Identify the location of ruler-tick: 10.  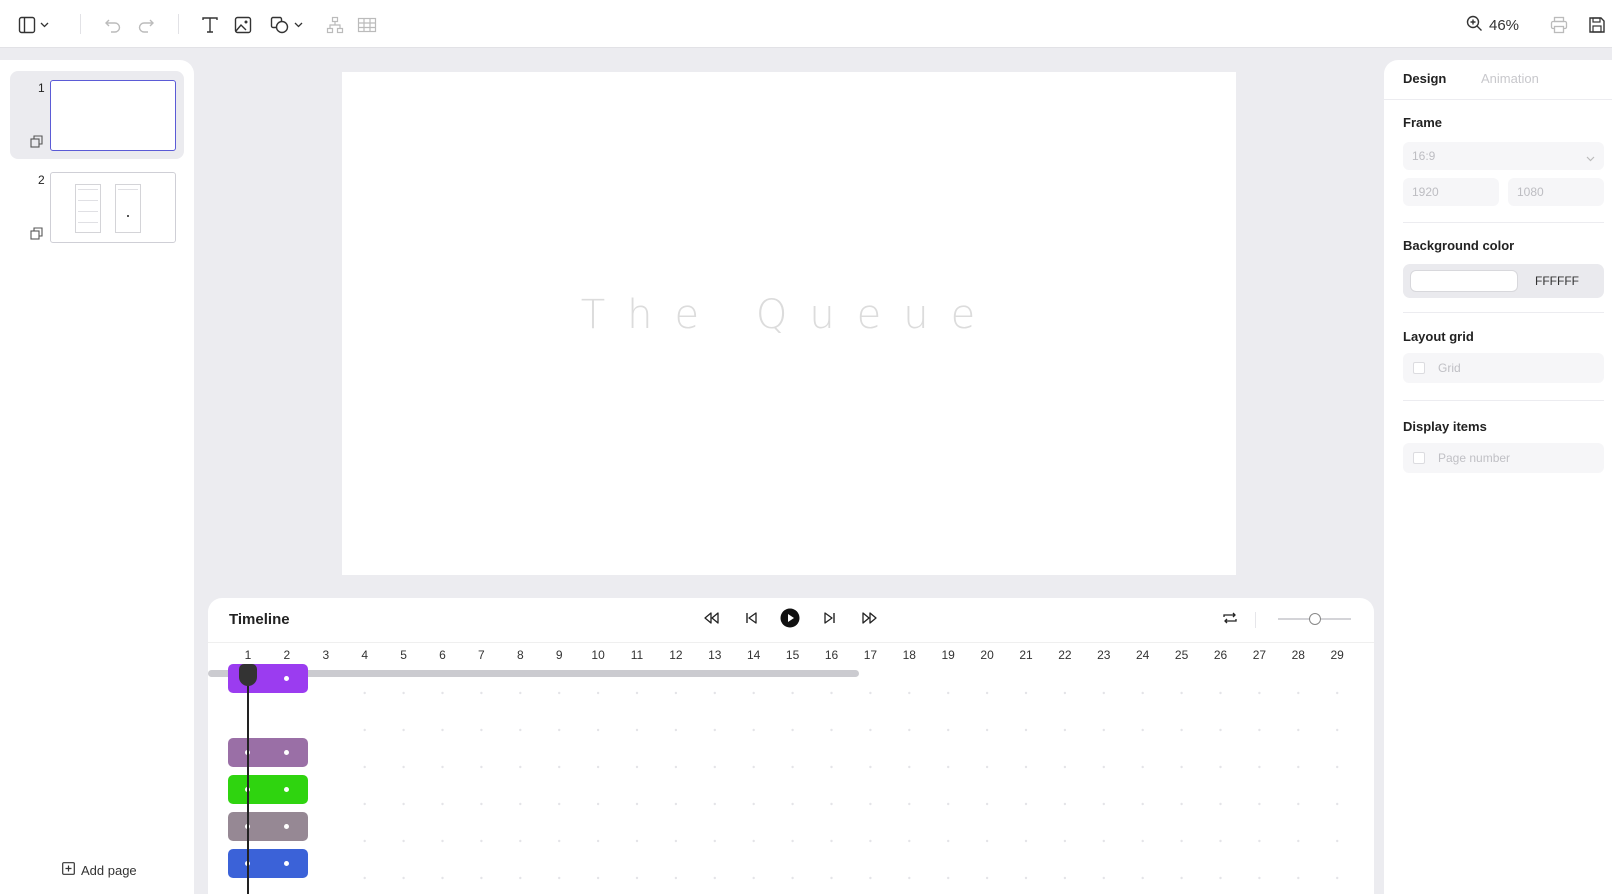
(598, 655).